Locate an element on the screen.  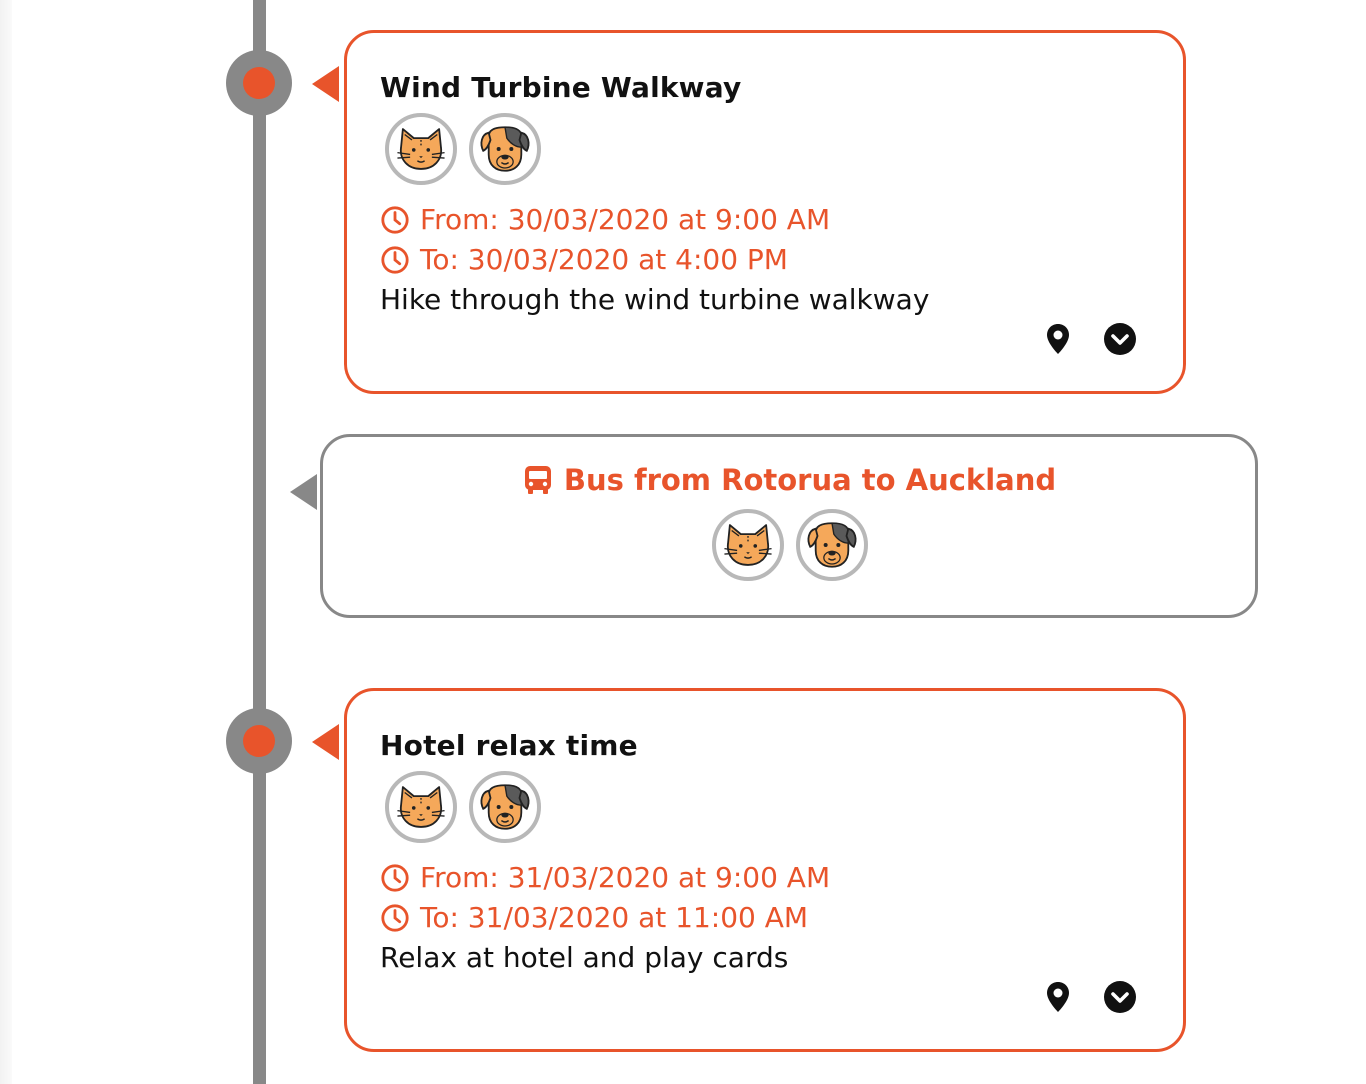
bus-icon is located at coordinates (538, 480).